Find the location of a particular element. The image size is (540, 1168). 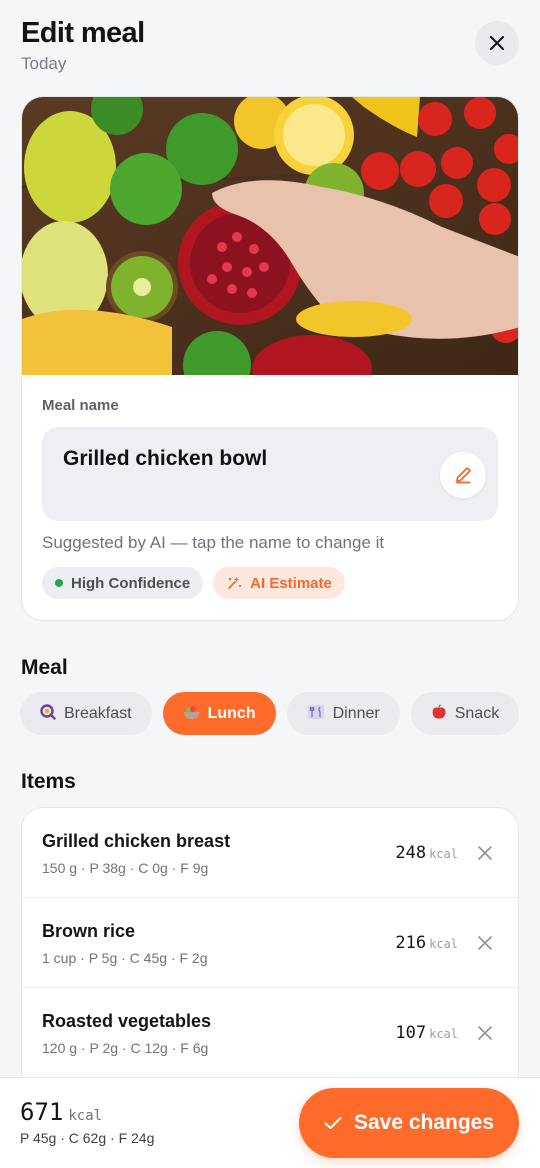

meal-section-title: Meal is located at coordinates (44, 667).